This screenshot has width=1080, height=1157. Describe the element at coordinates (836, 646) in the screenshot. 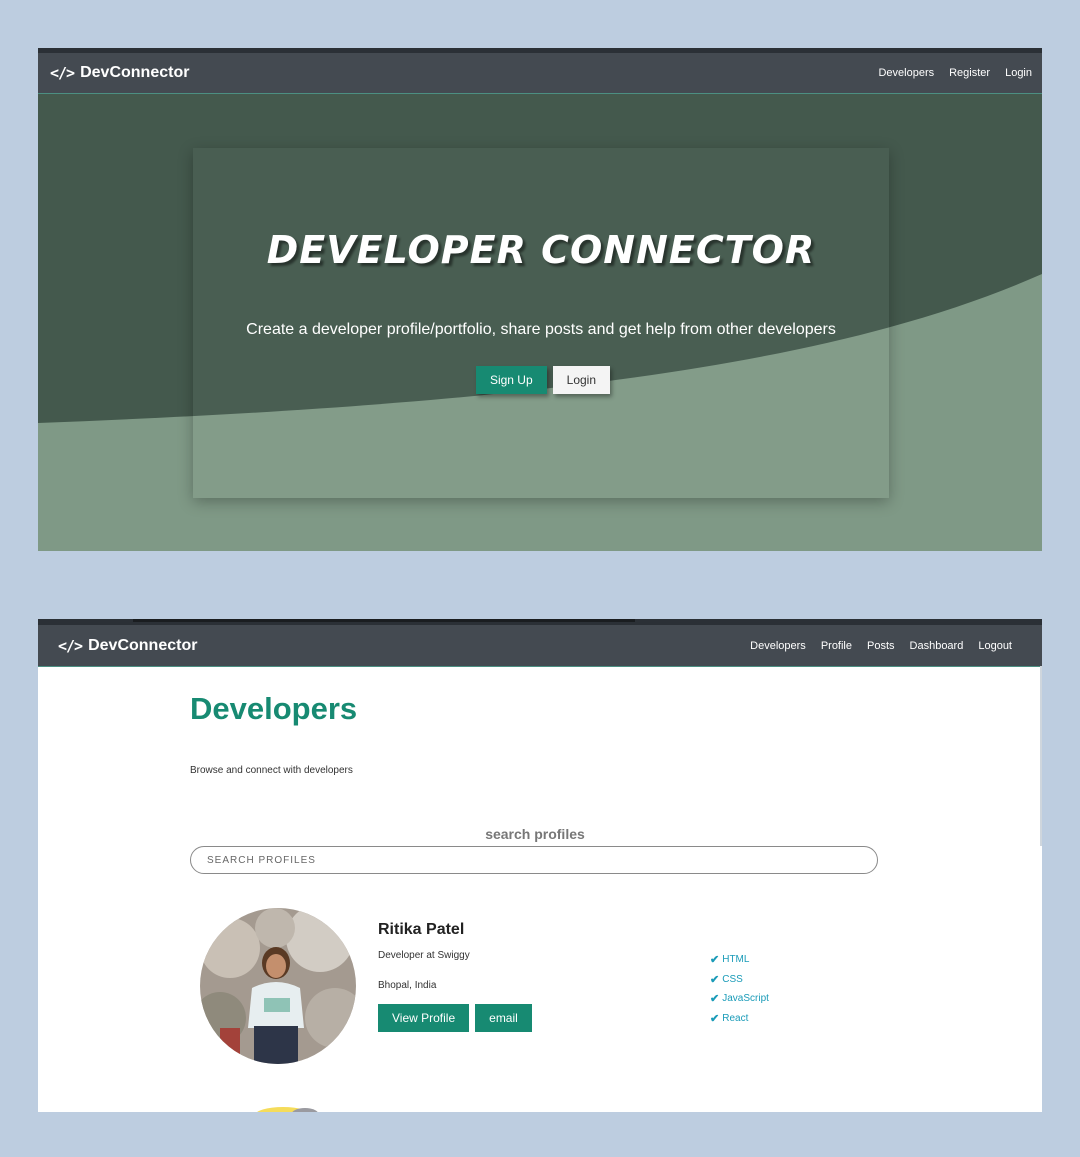

I see `nav-profile: Profile` at that location.